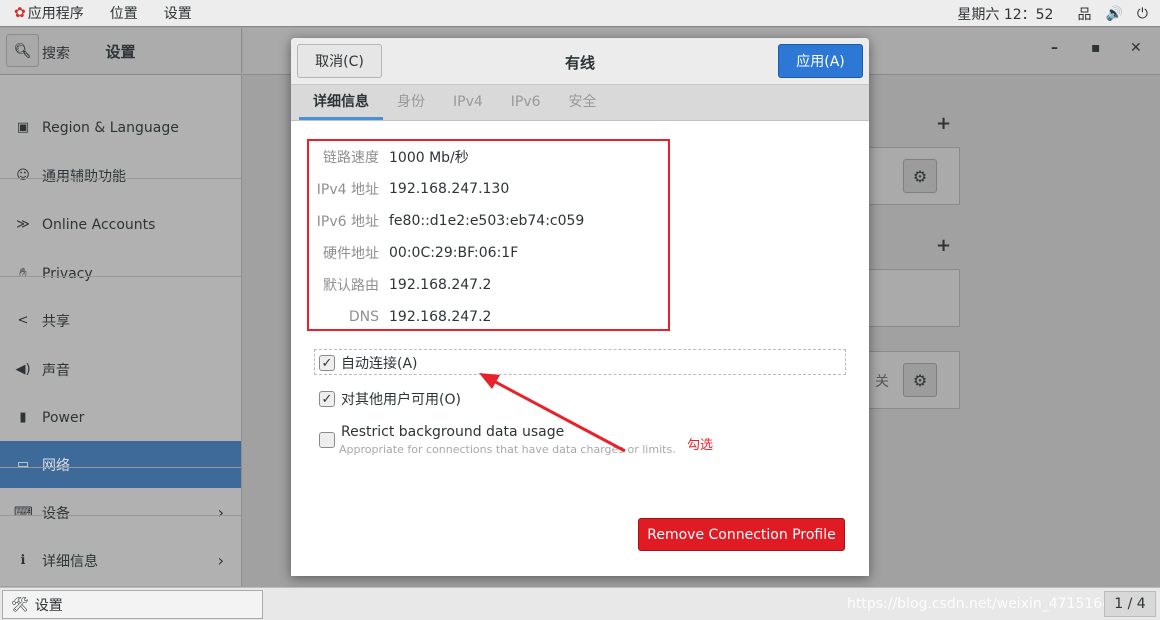 This screenshot has height=620, width=1160. What do you see at coordinates (983, 604) in the screenshot?
I see `watermark: https://blog.csdn.net/weixin_47151643` at bounding box center [983, 604].